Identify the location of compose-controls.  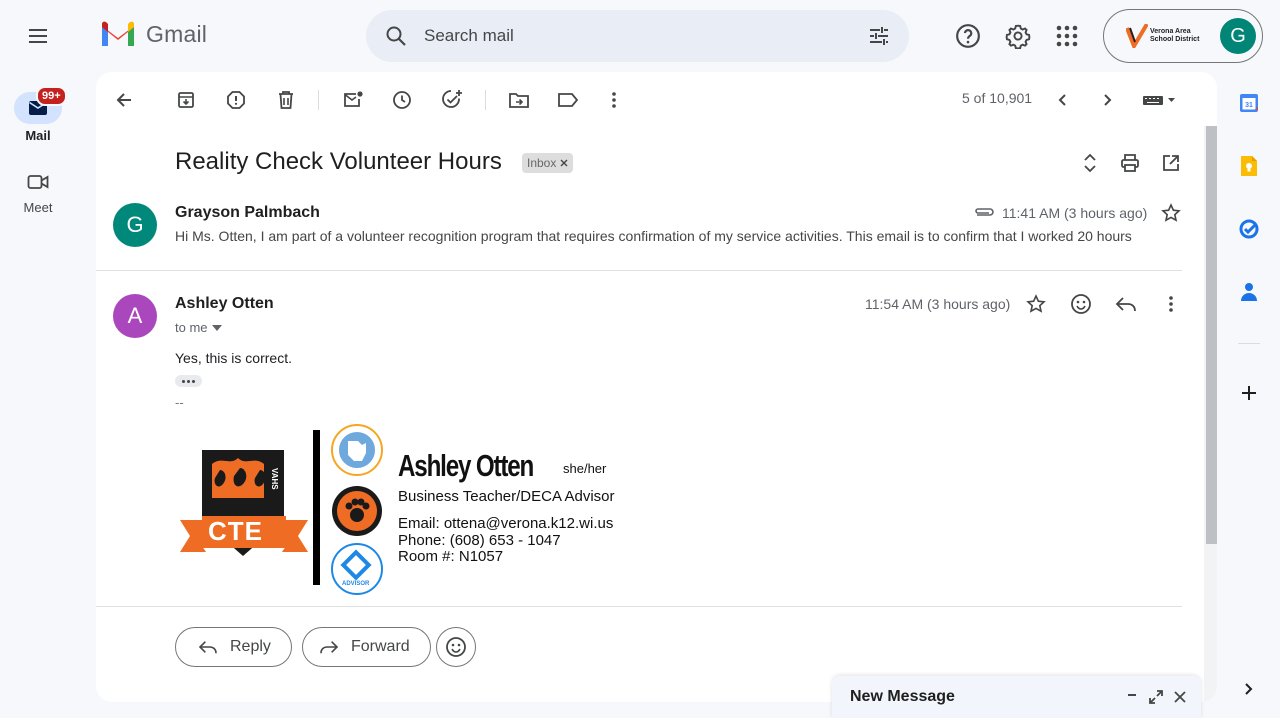
(1156, 697).